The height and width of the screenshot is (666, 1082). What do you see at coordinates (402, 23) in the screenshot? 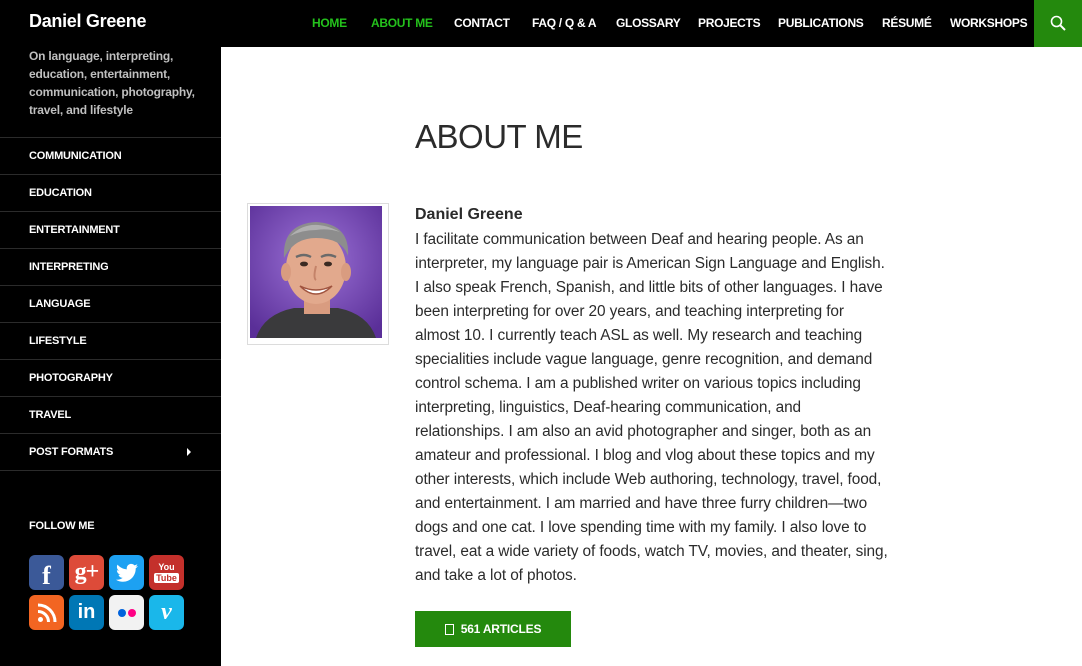
I see `nav-about-me: ABOUT ME` at bounding box center [402, 23].